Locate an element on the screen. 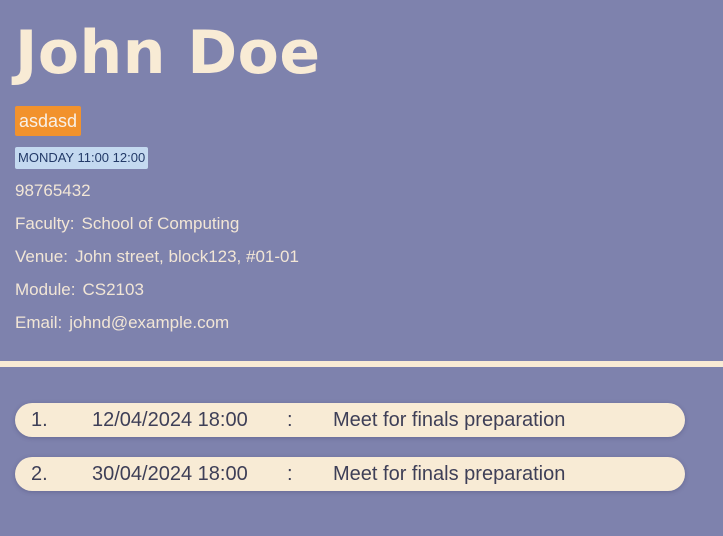 The width and height of the screenshot is (723, 536). faculty-label: Faculty: is located at coordinates (45, 223).